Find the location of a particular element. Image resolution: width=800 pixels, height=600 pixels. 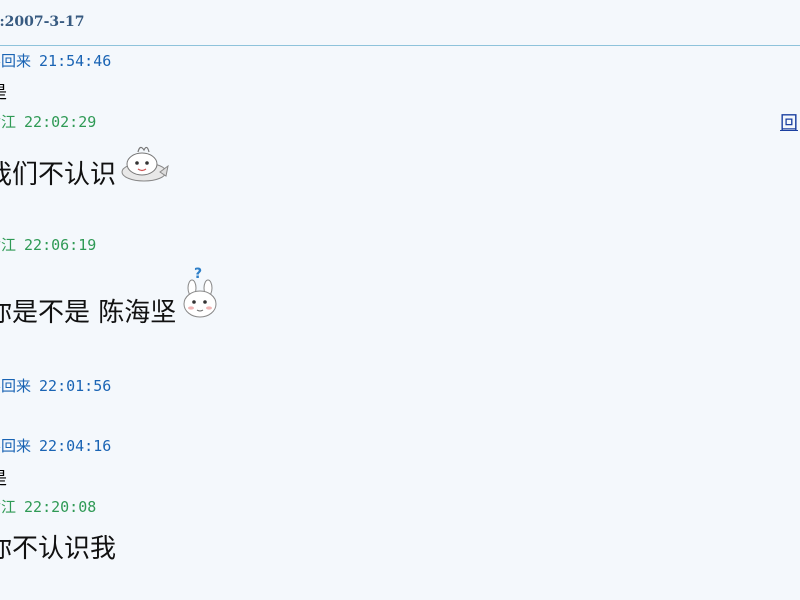

confused-bunny-emoticon: ? is located at coordinates (201, 297).